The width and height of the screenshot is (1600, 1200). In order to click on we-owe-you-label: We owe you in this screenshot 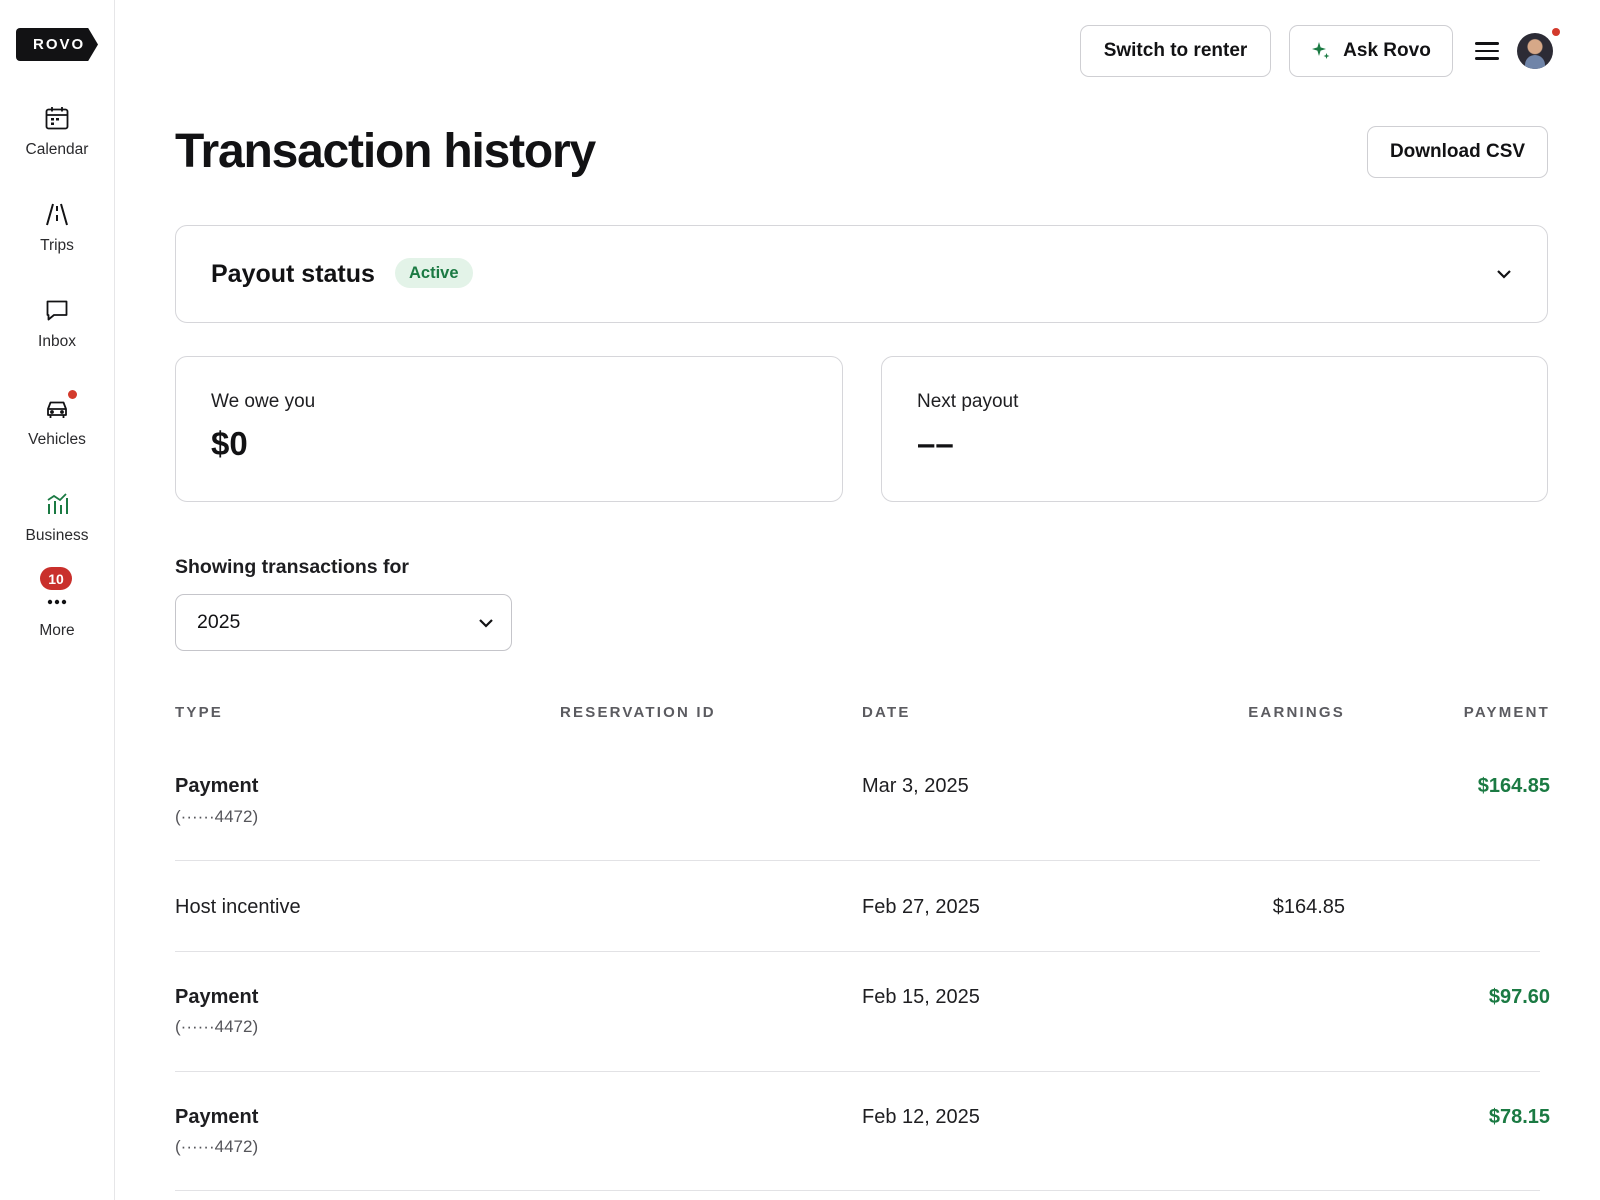, I will do `click(263, 401)`.